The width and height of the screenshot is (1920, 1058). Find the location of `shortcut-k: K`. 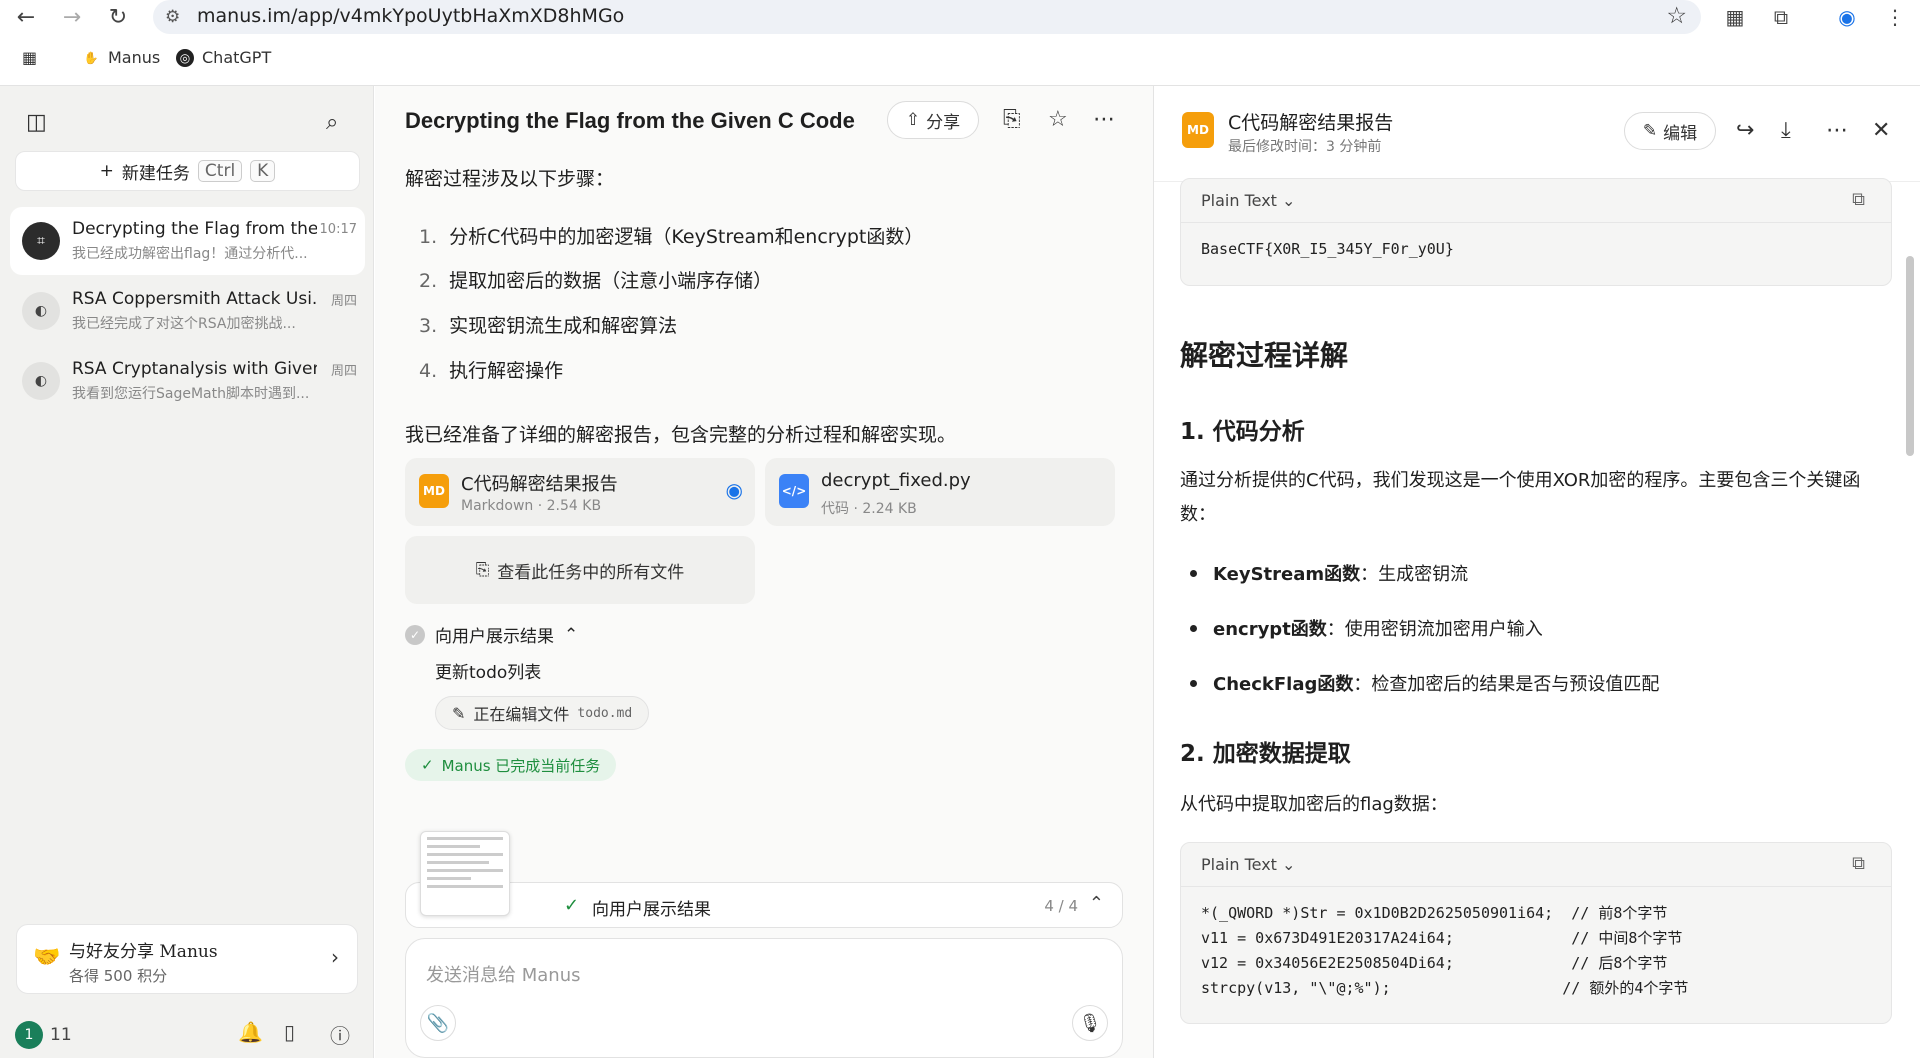

shortcut-k: K is located at coordinates (263, 171).